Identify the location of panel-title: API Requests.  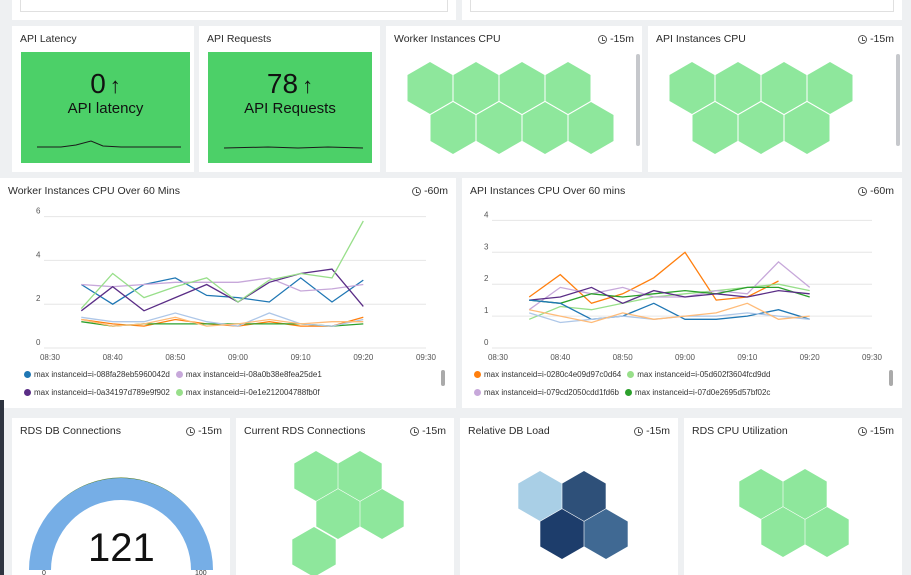
(239, 39).